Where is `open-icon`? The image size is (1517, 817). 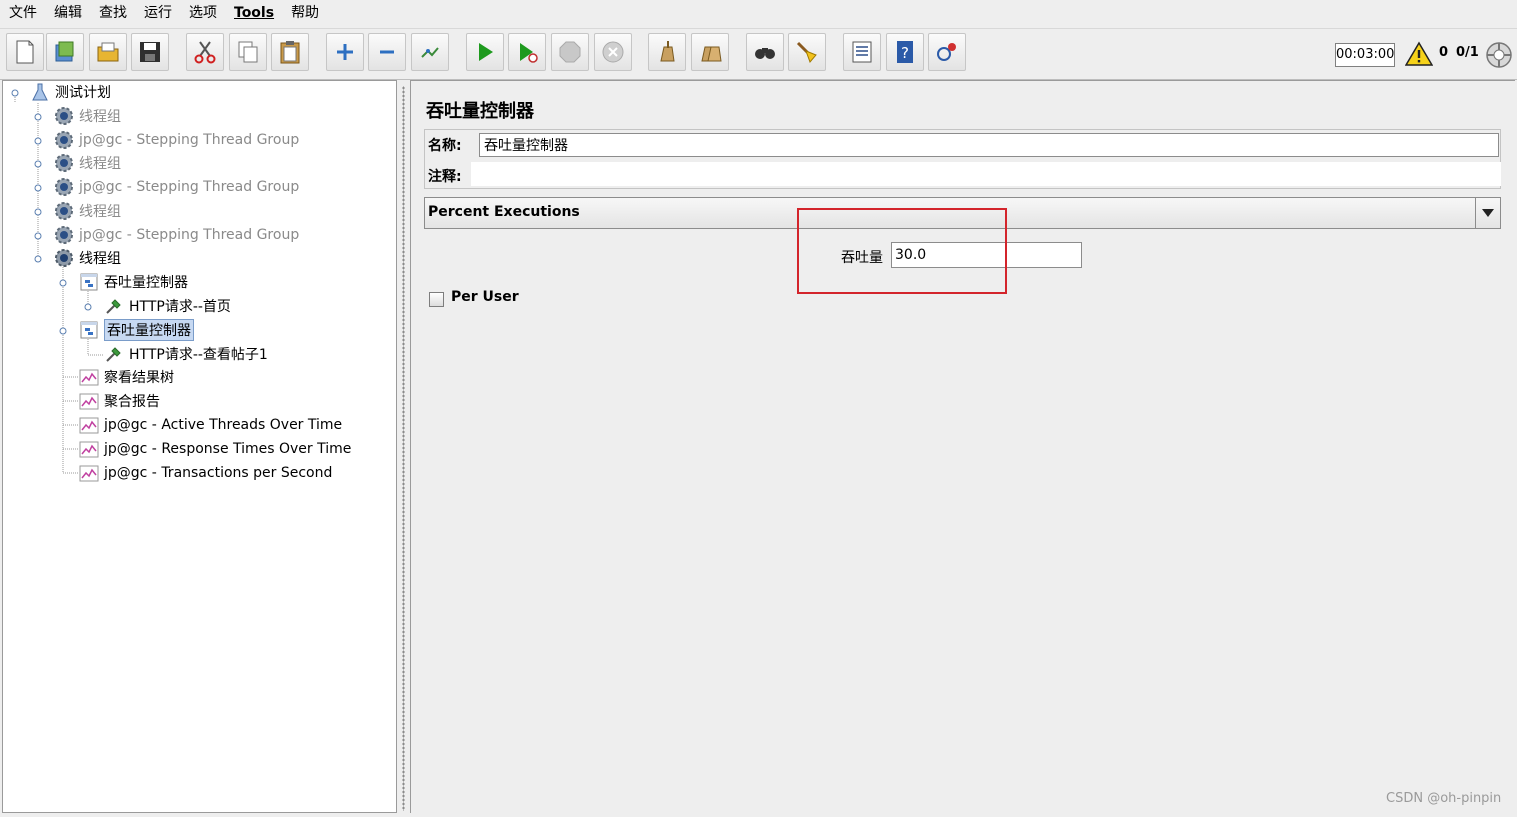 open-icon is located at coordinates (108, 52).